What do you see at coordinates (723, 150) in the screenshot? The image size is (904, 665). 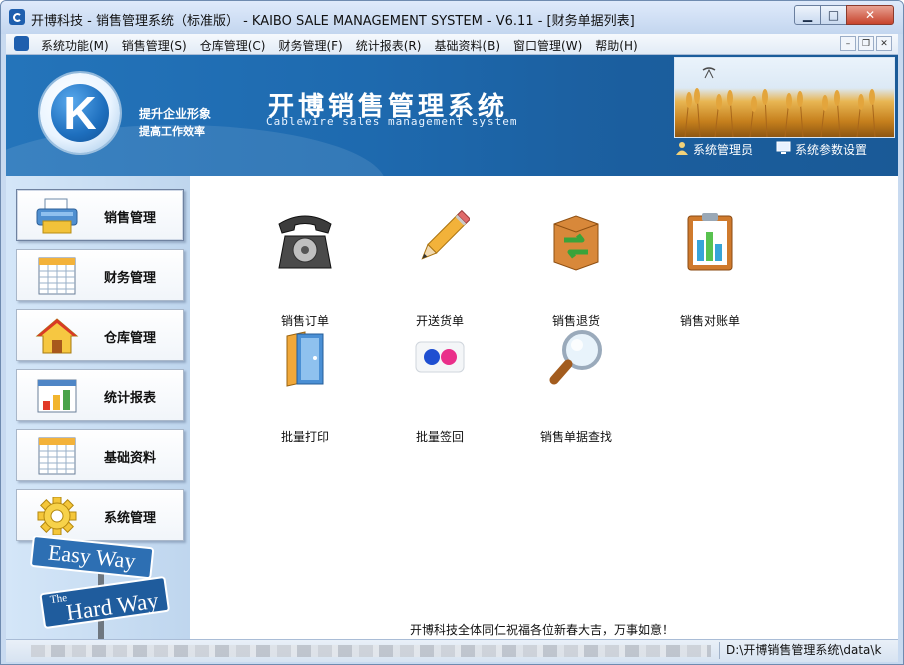 I see `admin-link-label: 系统管理员` at bounding box center [723, 150].